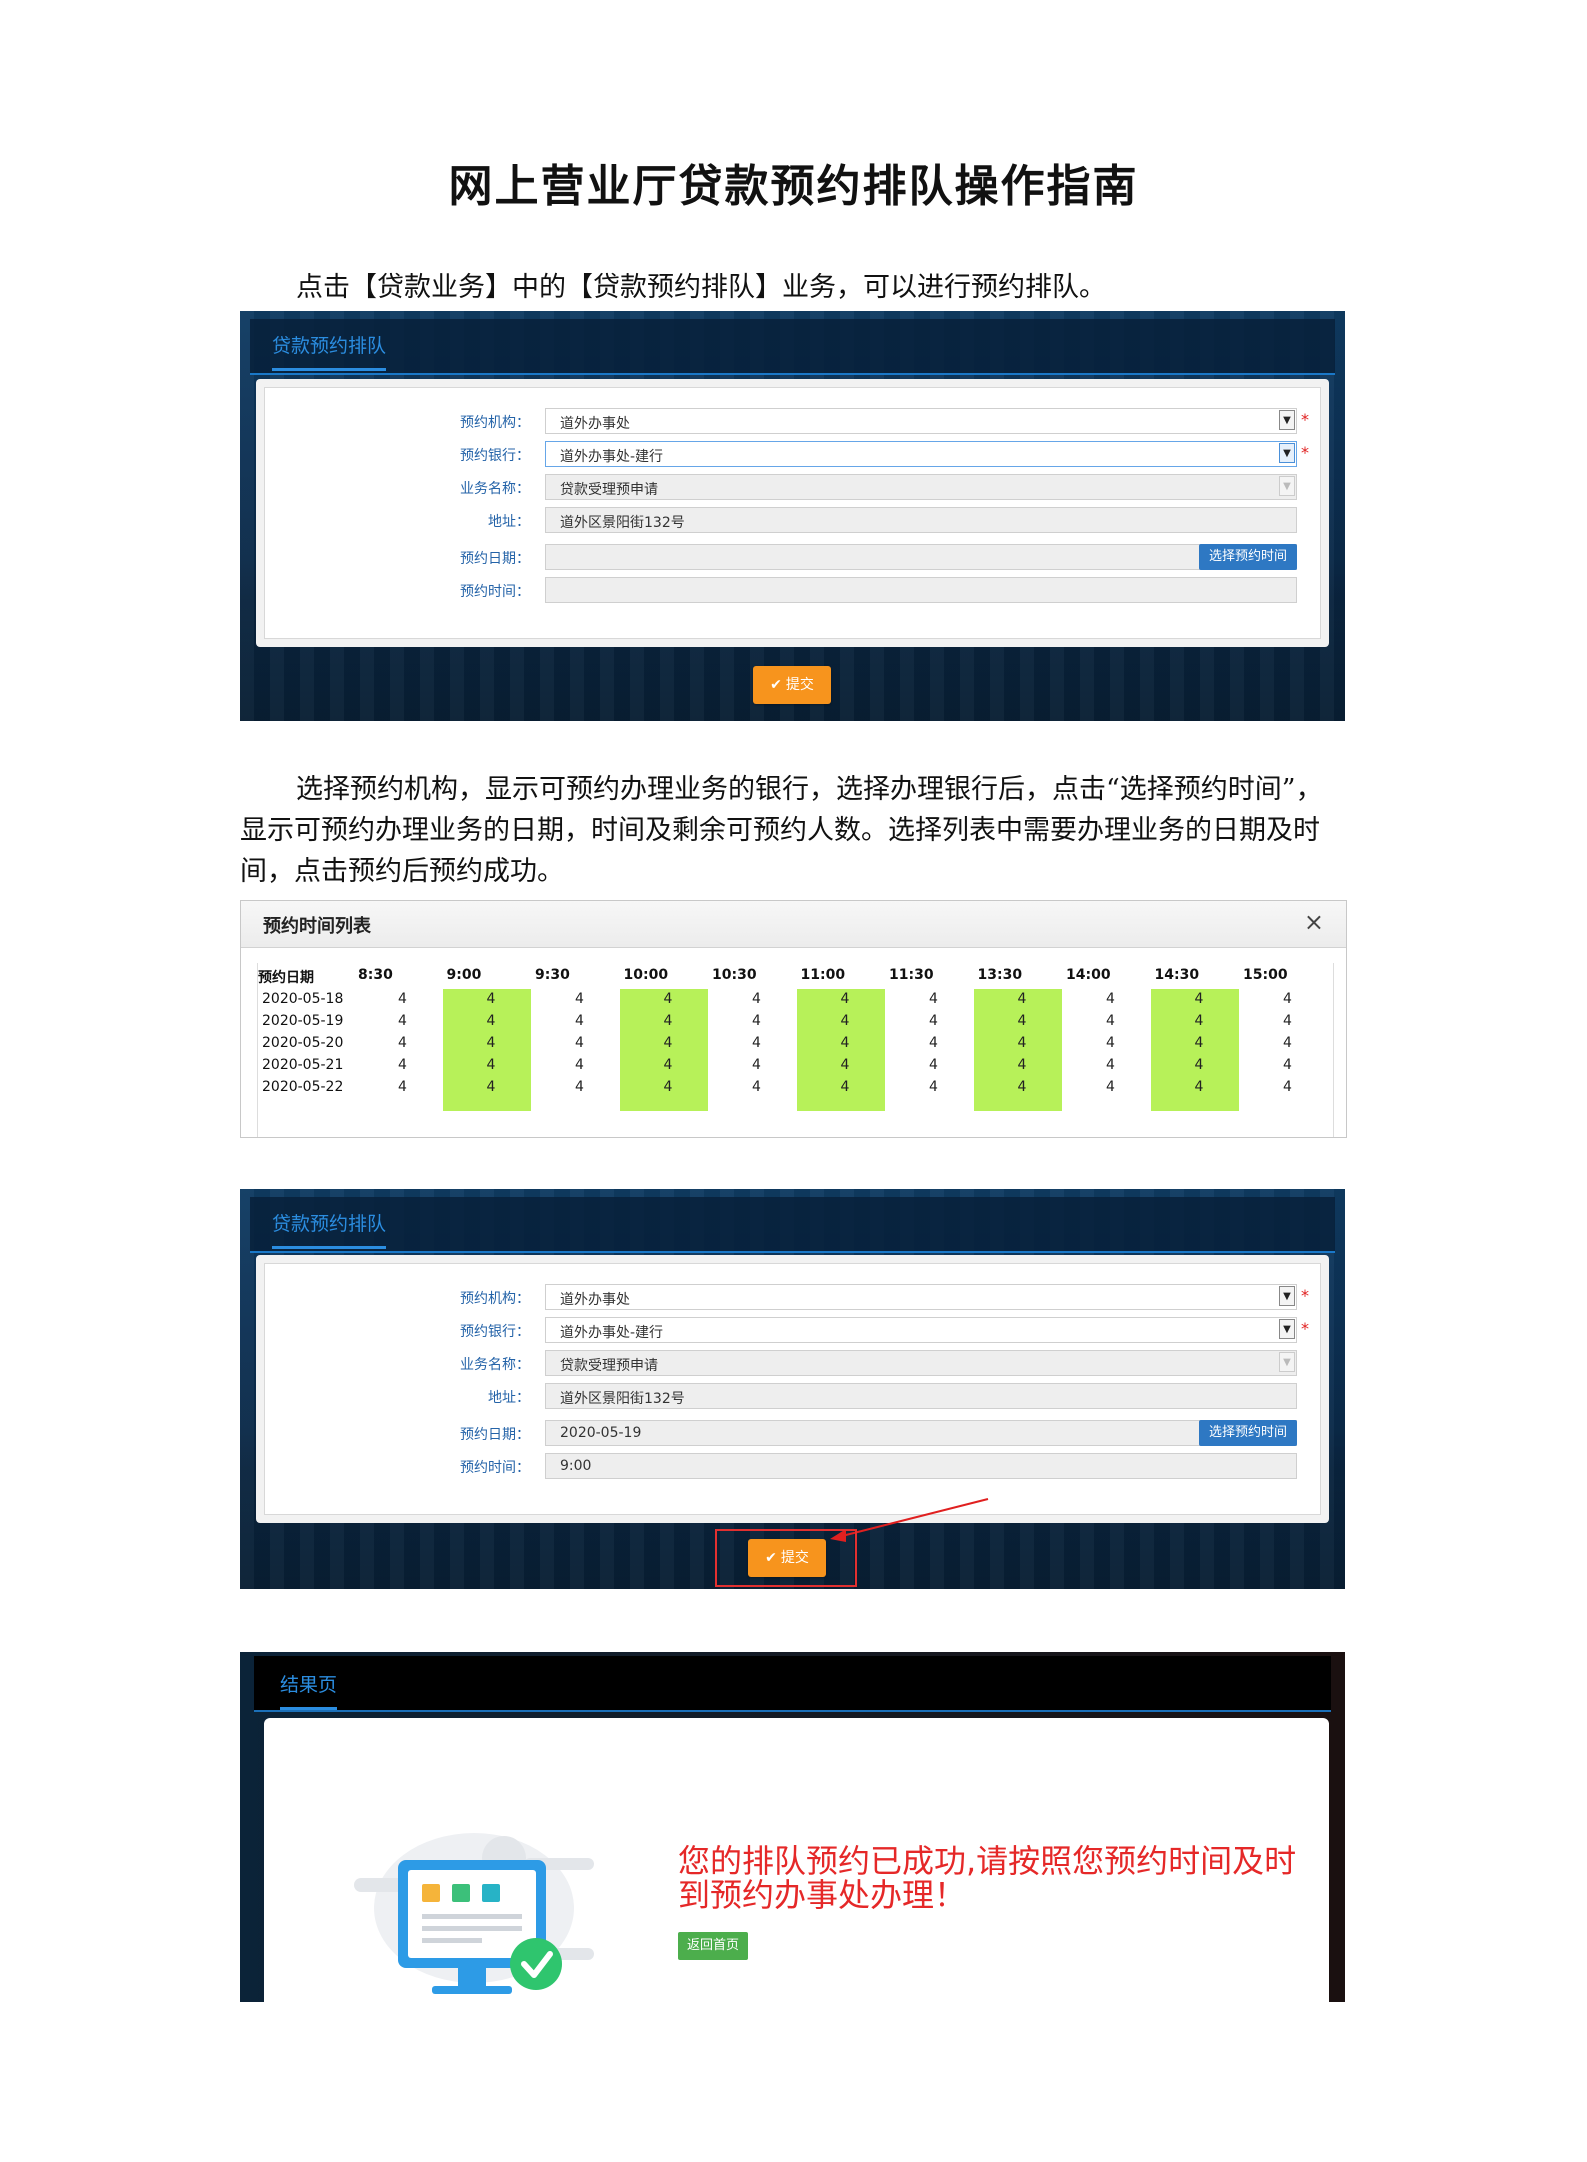 The image size is (1587, 2162). Describe the element at coordinates (780, 830) in the screenshot. I see `instruction-line-2: 显示可预约办理业务的日期，时间及剩余可预约人数。选择列表中需要办理业务的日期及时` at that location.